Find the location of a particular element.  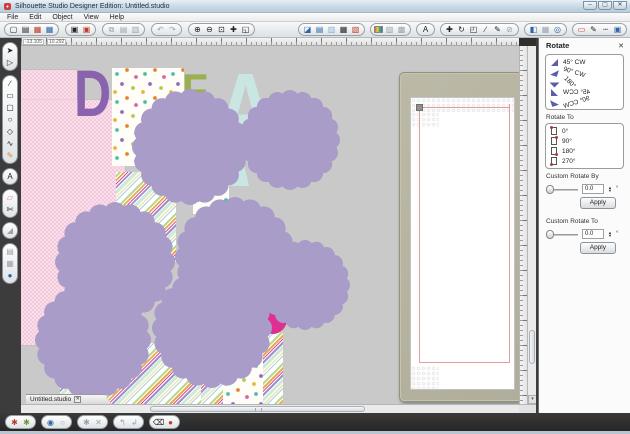

scale-icon: ◰ is located at coordinates (473, 29).